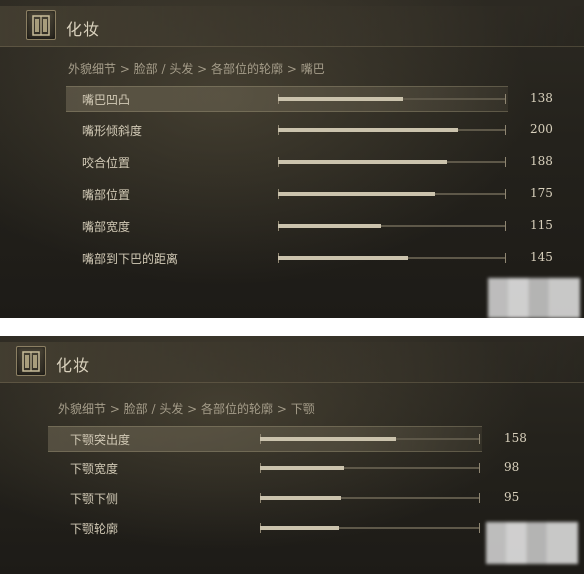 The image size is (584, 574). I want to click on slider-label: 下颚突出度, so click(100, 440).